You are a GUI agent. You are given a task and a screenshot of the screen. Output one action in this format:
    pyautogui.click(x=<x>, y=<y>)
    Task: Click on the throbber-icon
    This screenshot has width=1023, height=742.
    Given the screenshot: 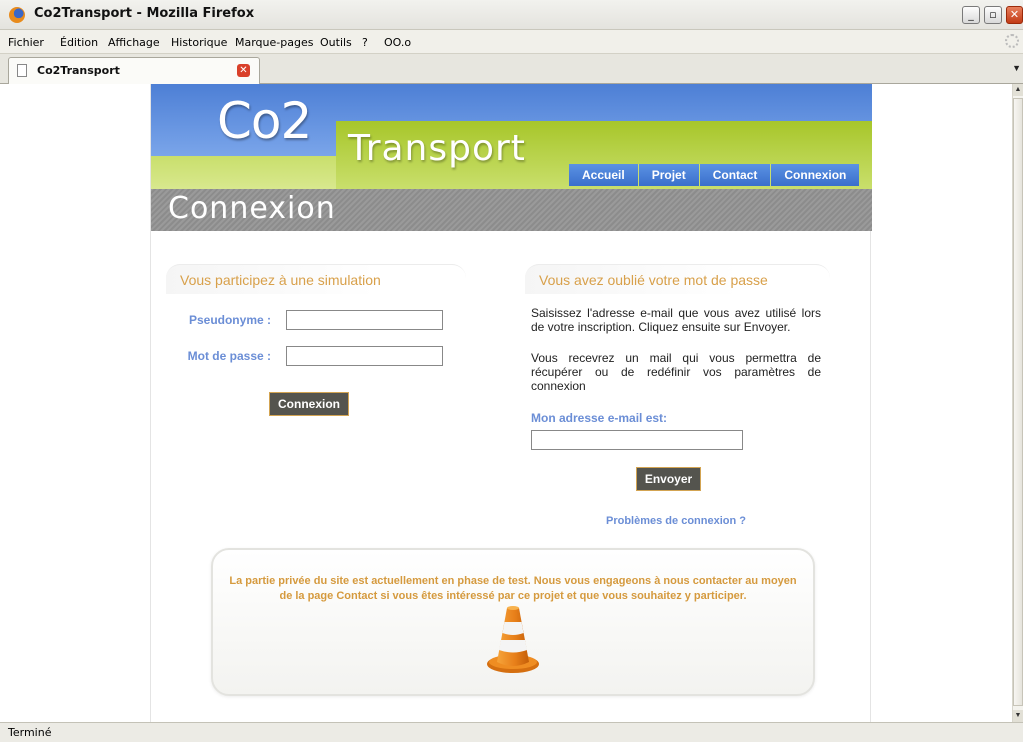 What is the action you would take?
    pyautogui.click(x=1012, y=41)
    